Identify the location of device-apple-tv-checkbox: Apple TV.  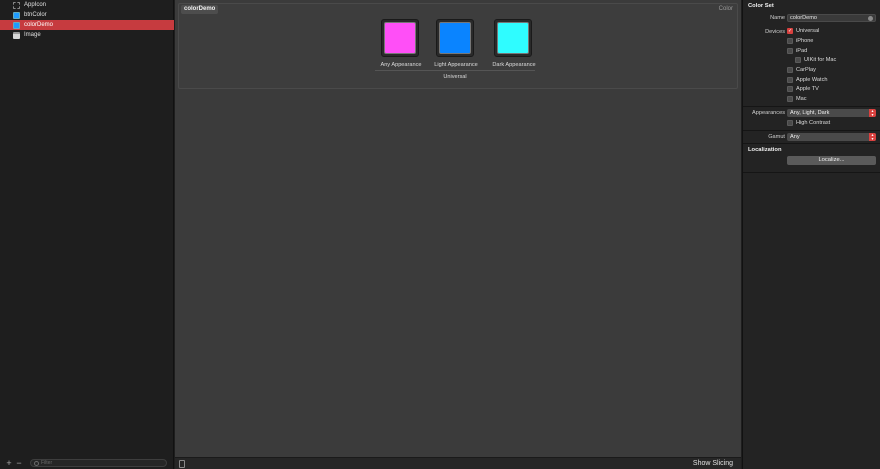
(803, 89).